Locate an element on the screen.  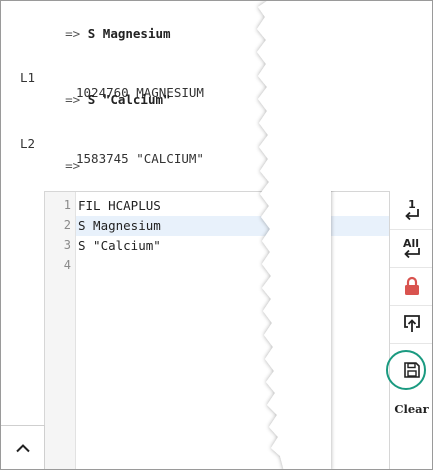
upload-icon is located at coordinates (411, 323).